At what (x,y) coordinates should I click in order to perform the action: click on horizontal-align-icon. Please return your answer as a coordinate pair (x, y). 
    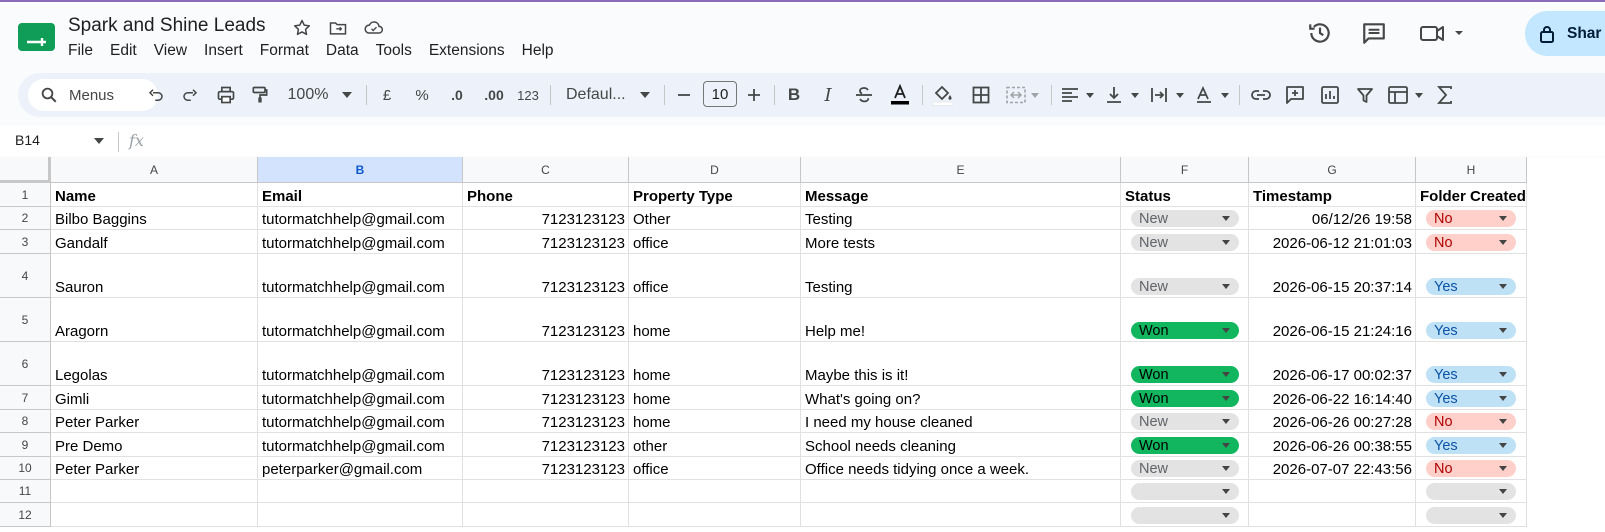
    Looking at the image, I should click on (1078, 95).